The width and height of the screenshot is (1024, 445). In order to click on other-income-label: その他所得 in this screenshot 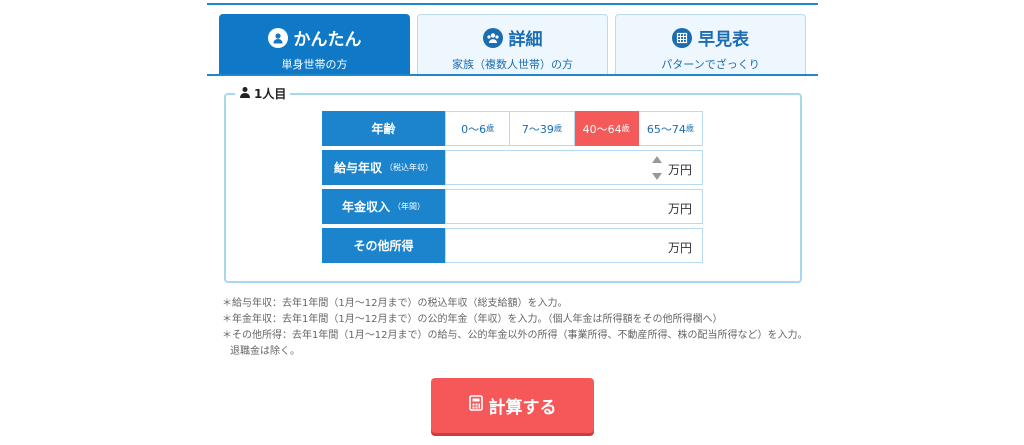, I will do `click(383, 245)`.